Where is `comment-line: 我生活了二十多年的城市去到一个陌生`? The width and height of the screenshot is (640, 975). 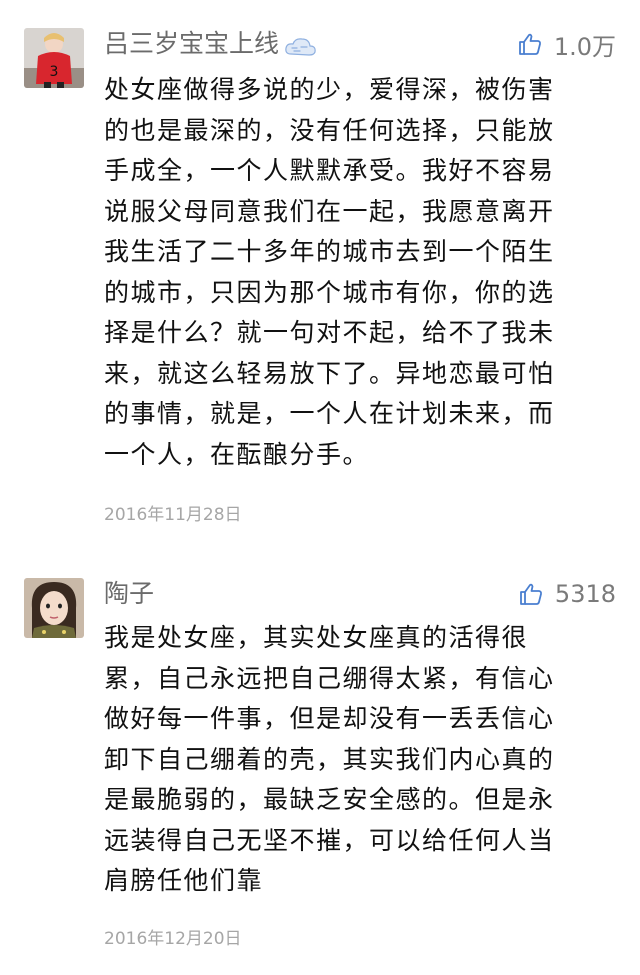 comment-line: 我生活了二十多年的城市去到一个陌生 is located at coordinates (329, 251).